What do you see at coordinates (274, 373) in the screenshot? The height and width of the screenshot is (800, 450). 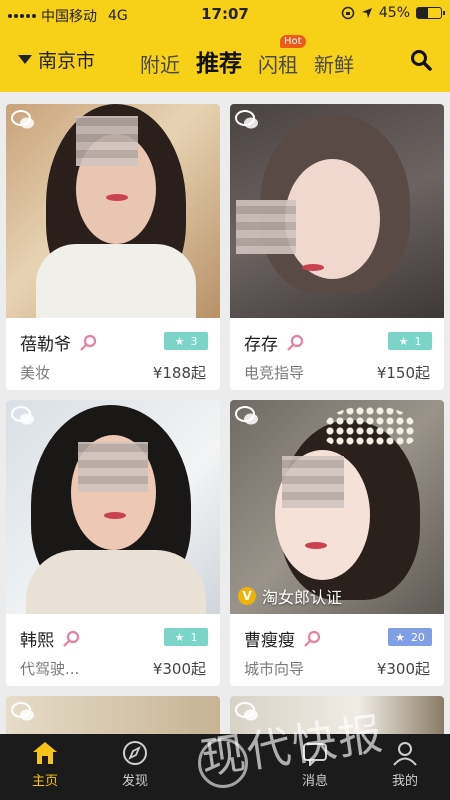 I see `service-label: 电竞指导` at bounding box center [274, 373].